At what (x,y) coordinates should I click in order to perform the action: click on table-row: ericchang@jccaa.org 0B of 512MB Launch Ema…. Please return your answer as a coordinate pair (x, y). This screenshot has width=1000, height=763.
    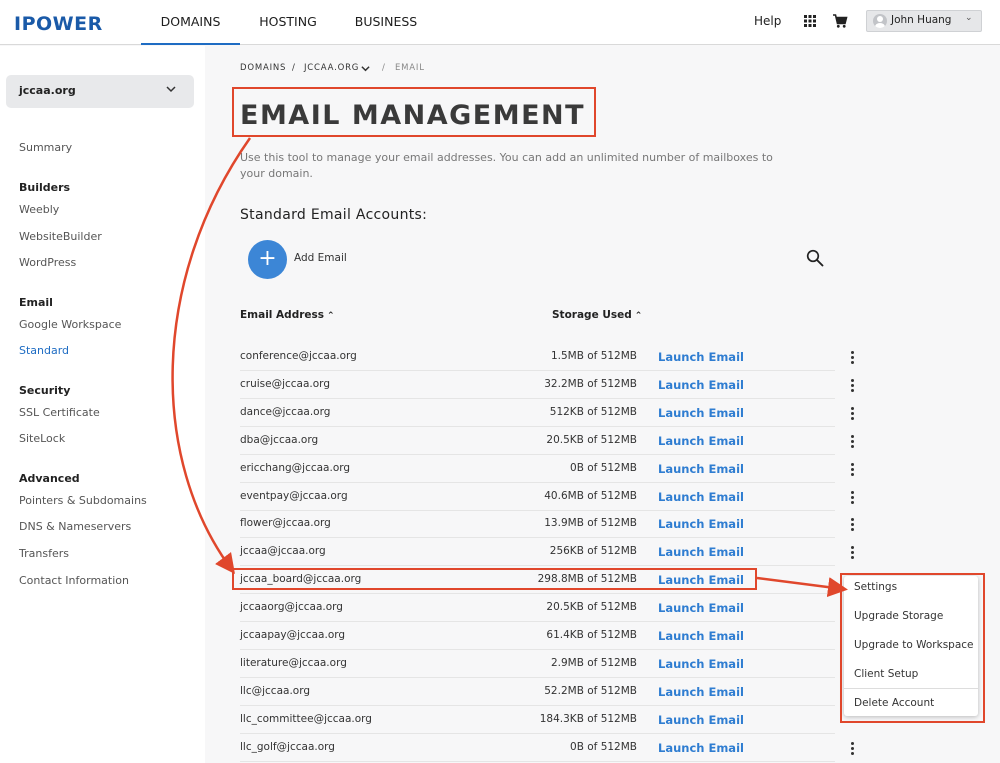
    Looking at the image, I should click on (537, 469).